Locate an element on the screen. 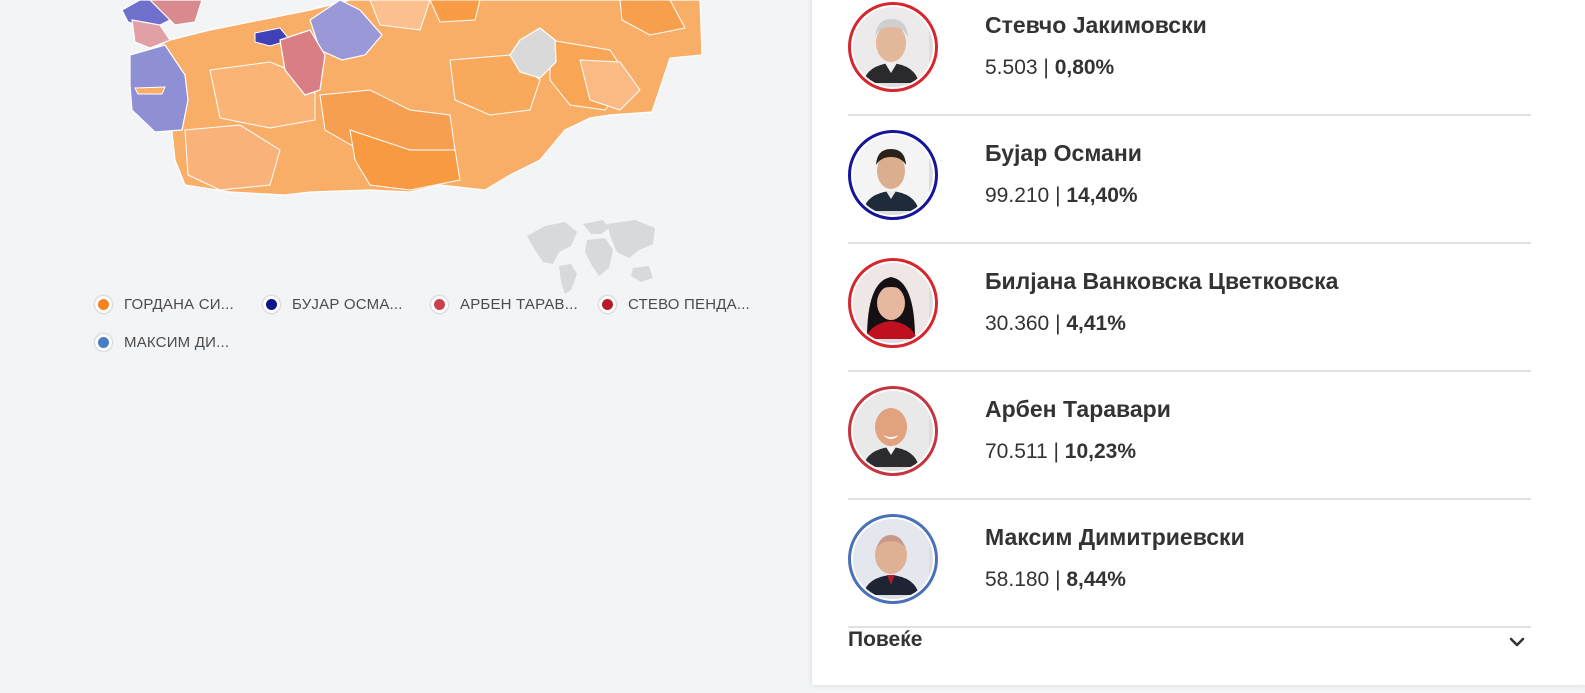 Image resolution: width=1585 pixels, height=693 pixels. candidate-result: 70.511 | 10,23% is located at coordinates (1061, 451).